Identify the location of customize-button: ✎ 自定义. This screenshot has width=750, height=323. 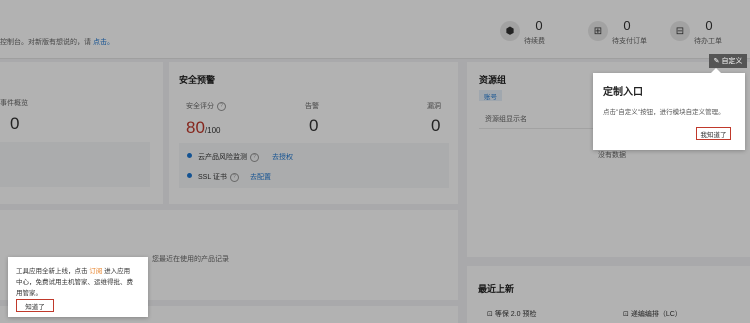
(728, 61).